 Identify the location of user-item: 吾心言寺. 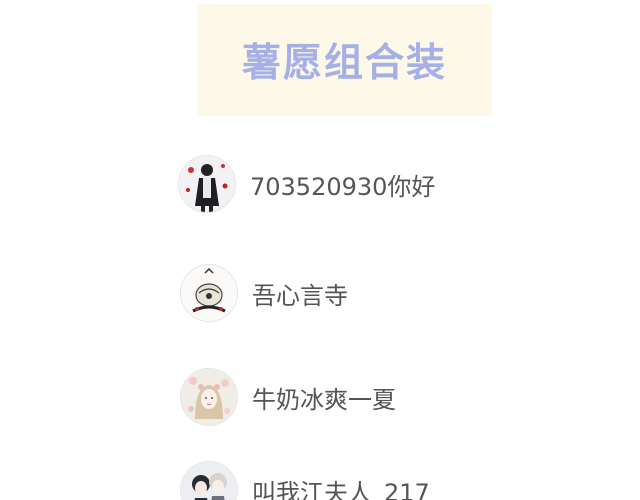
(264, 293).